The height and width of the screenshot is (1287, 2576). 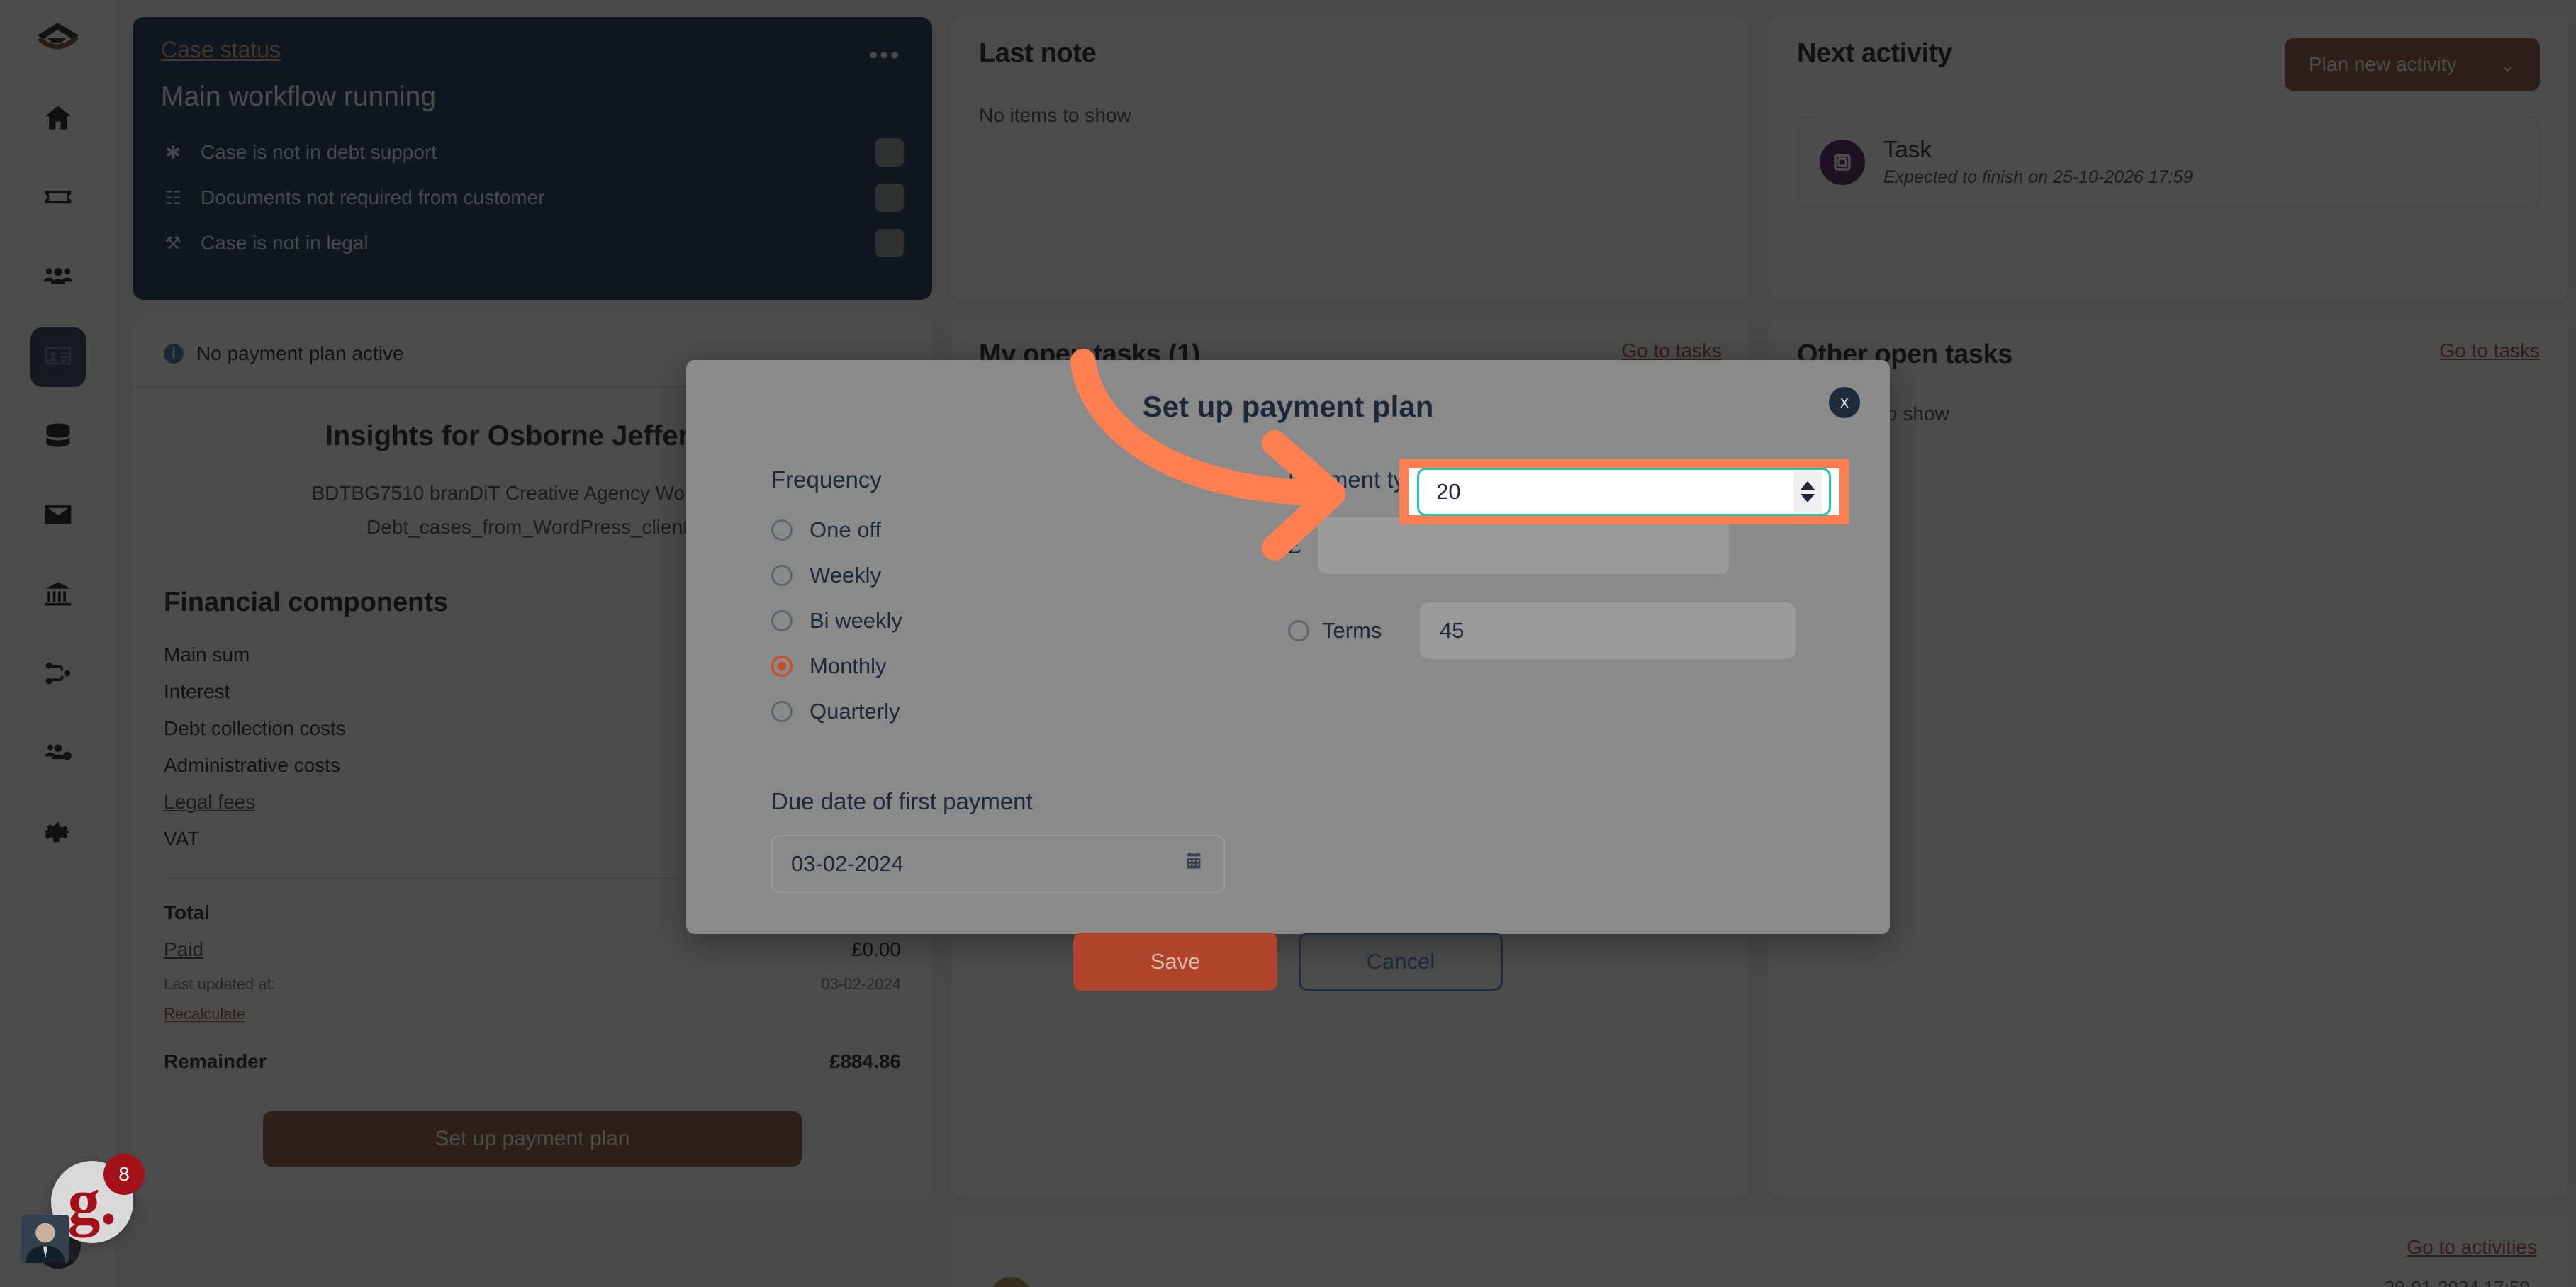 I want to click on calendar-icon, so click(x=1193, y=864).